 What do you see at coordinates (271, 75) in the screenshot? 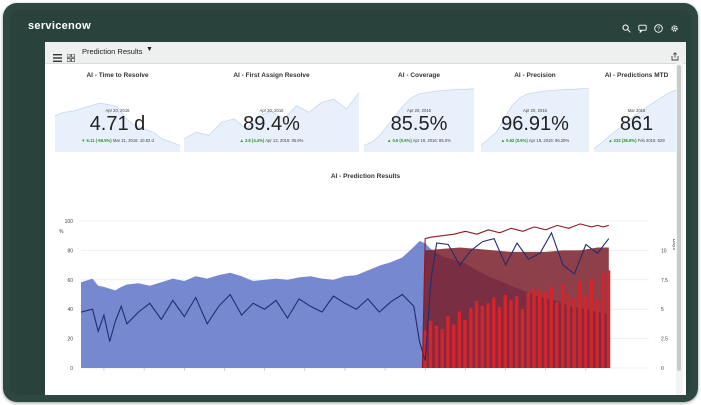
I see `kpi-title: AI - First Assign Resolve` at bounding box center [271, 75].